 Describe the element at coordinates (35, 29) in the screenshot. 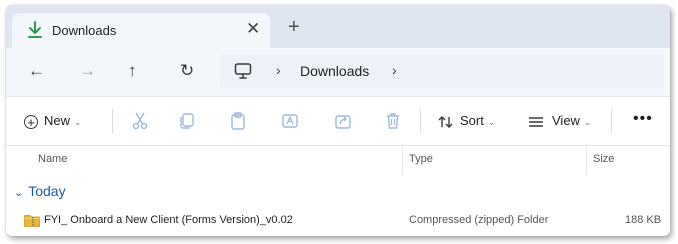

I see `download-icon` at that location.